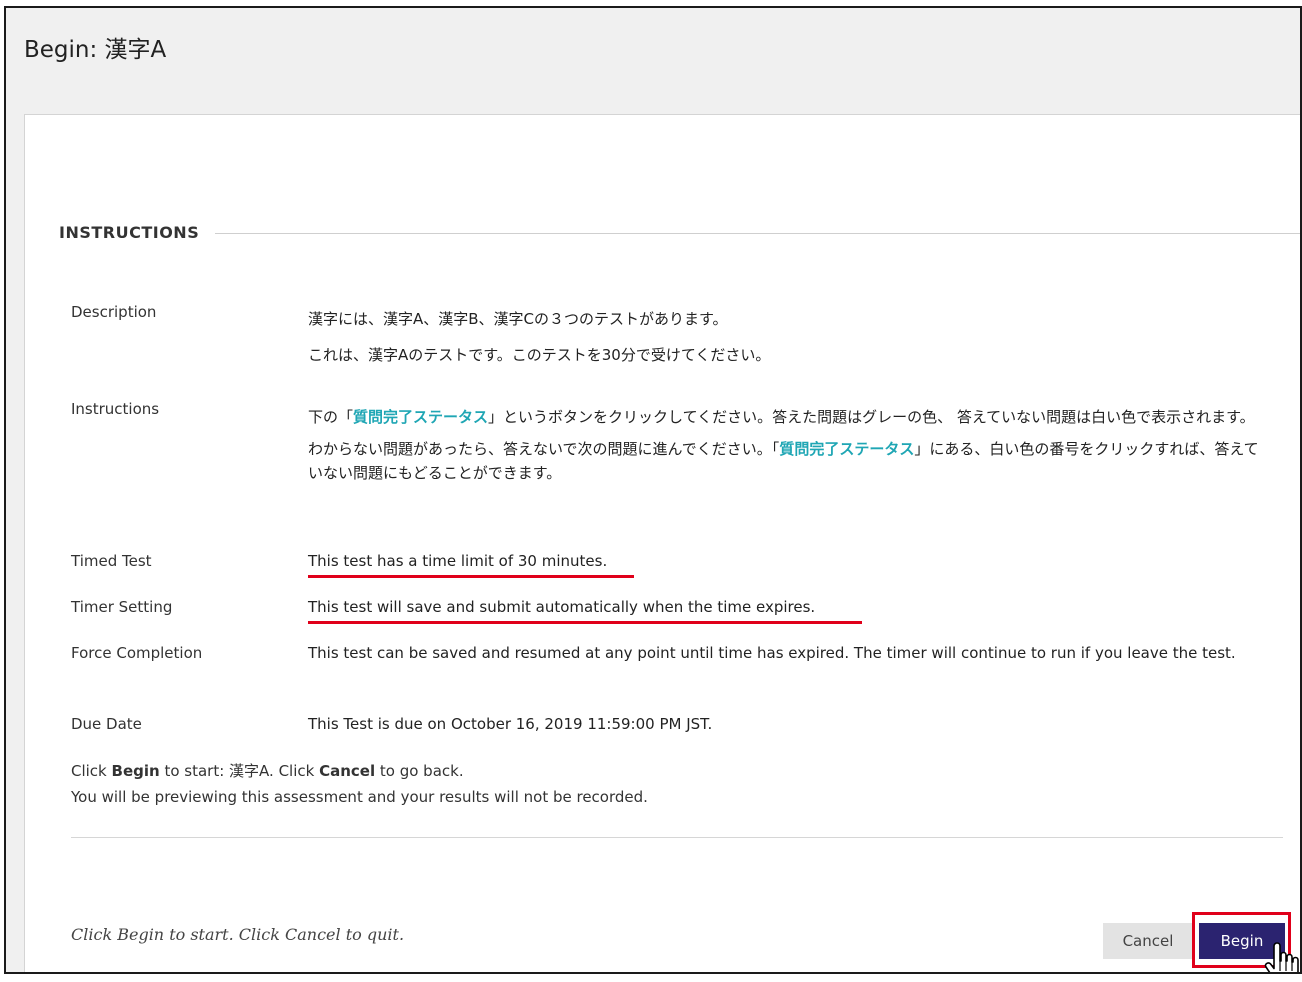  What do you see at coordinates (137, 653) in the screenshot?
I see `force-completion-label: Force Completion` at bounding box center [137, 653].